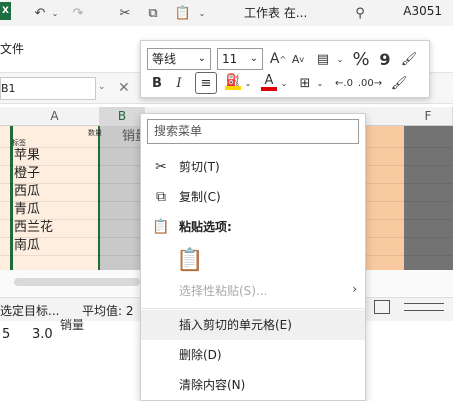 Image resolution: width=453 pixels, height=401 pixels. Describe the element at coordinates (253, 385) in the screenshot. I see `menu-item-clear-contents: 清除内容(N)` at that location.